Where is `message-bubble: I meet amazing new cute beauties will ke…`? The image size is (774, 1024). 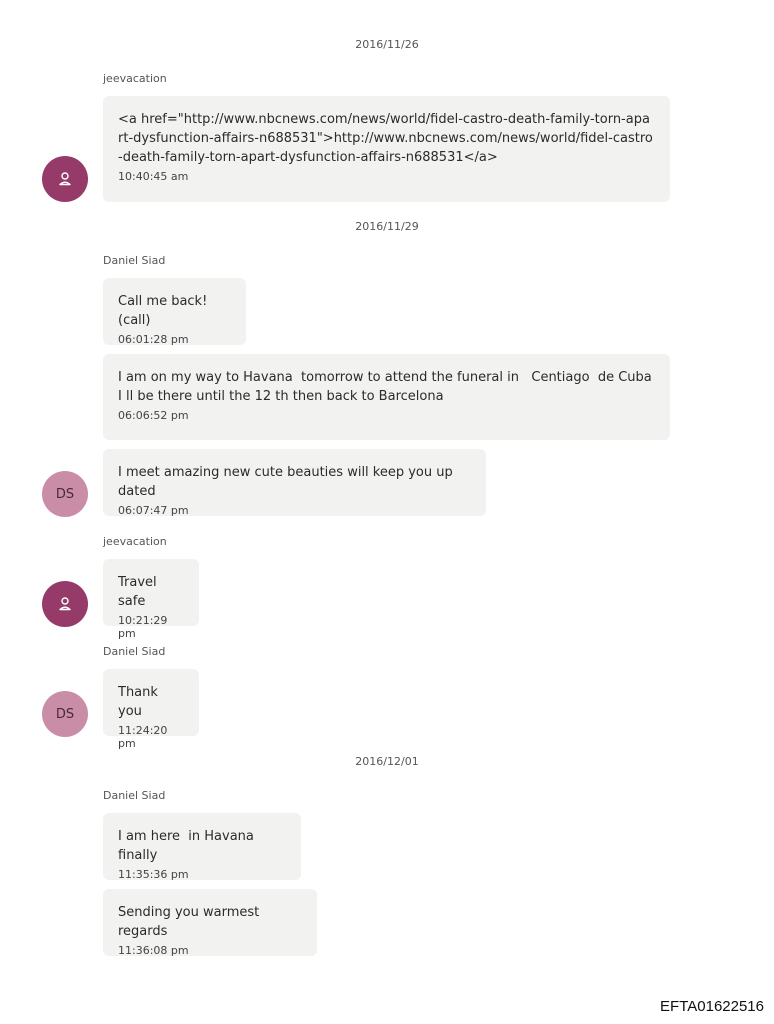 message-bubble: I meet amazing new cute beauties will ke… is located at coordinates (294, 483).